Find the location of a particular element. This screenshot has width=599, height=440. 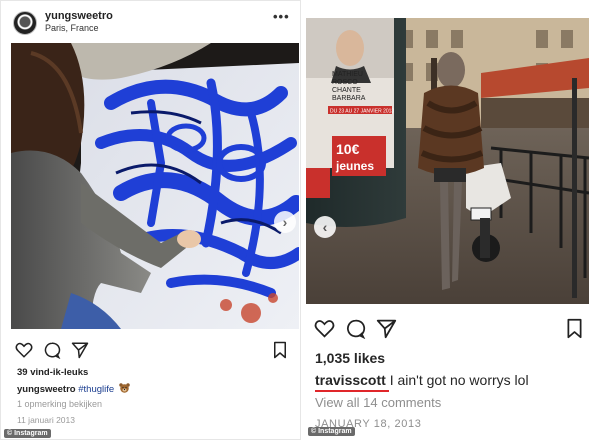

poster-line-1: MATHIEU is located at coordinates (347, 74).